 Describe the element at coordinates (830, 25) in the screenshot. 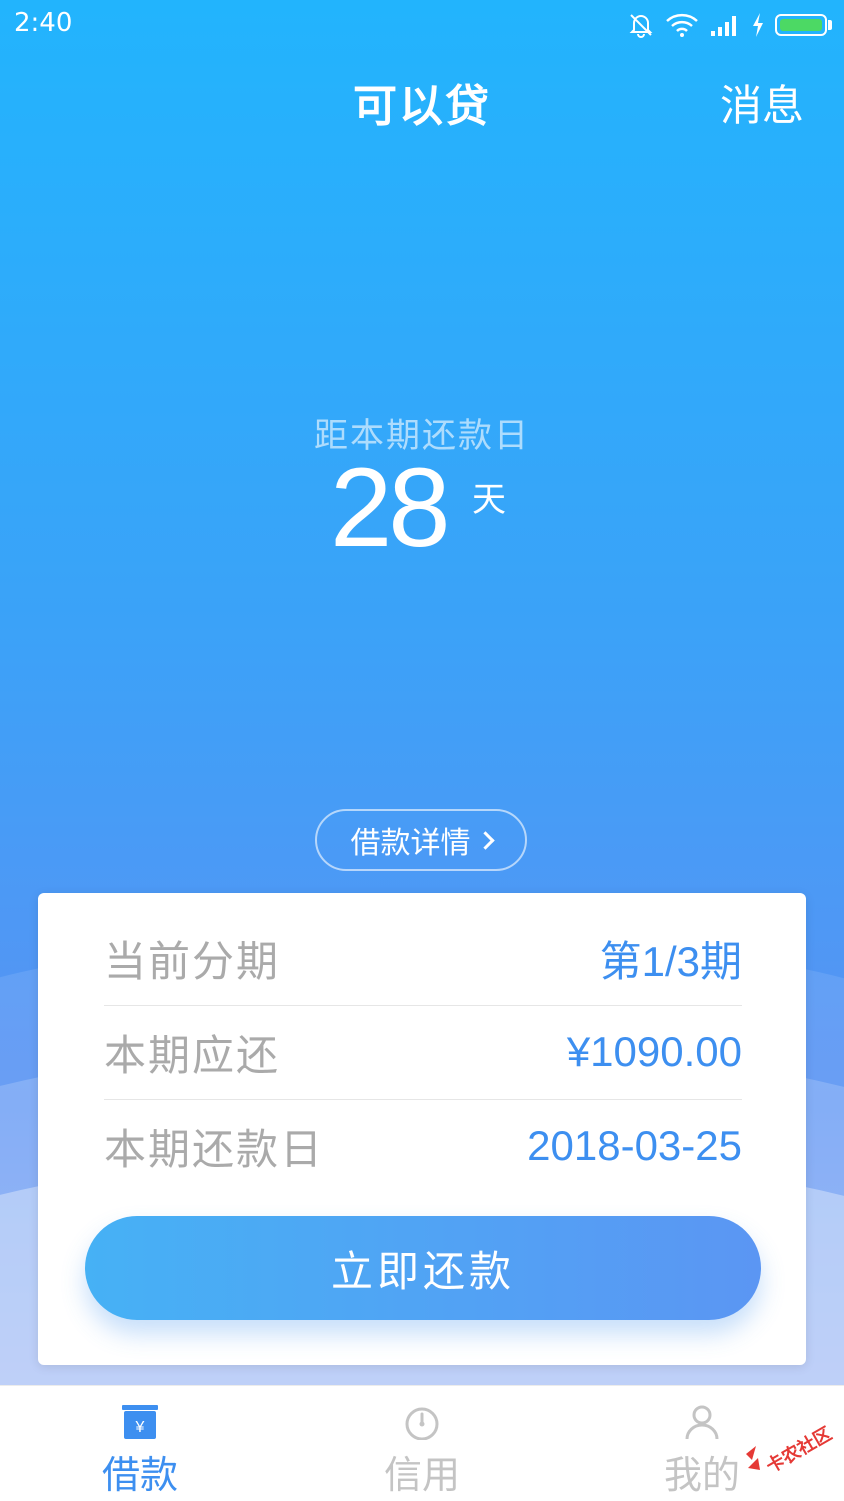

I see `battery-tip` at that location.